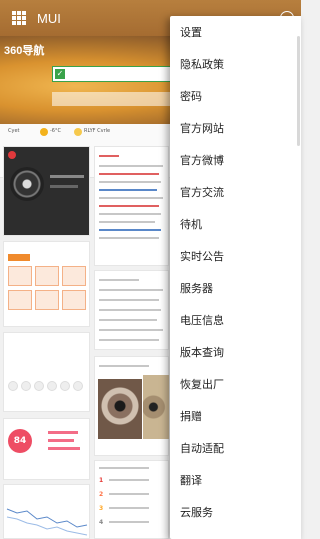 This screenshot has height=539, width=320. I want to click on menu-item-auto-adapt: 自动适配, so click(235, 449).